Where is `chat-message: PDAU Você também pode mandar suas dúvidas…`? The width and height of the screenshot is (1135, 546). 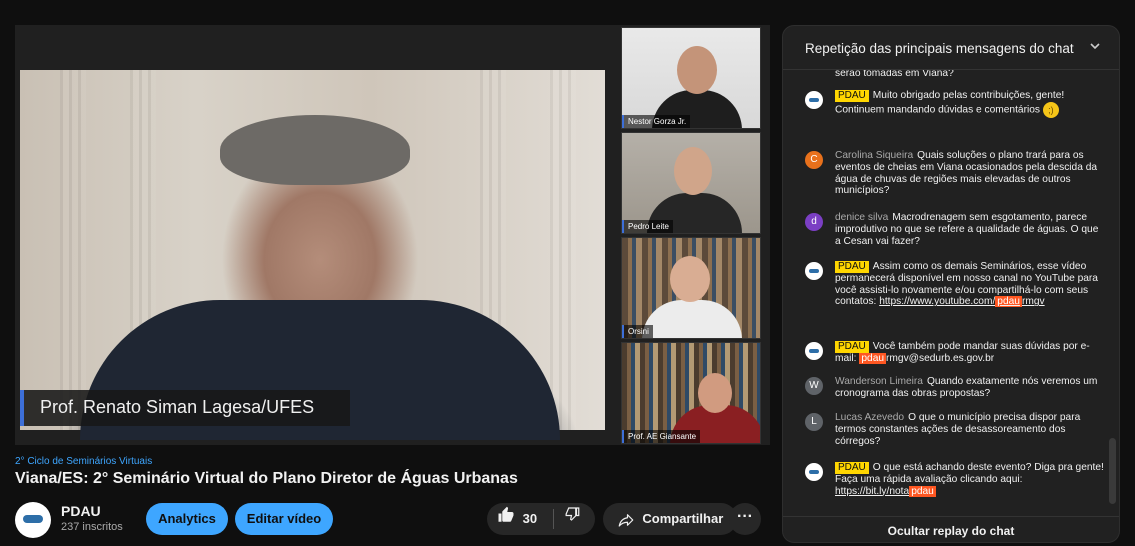 chat-message: PDAU Você também pode mandar suas dúvidas… is located at coordinates (955, 353).